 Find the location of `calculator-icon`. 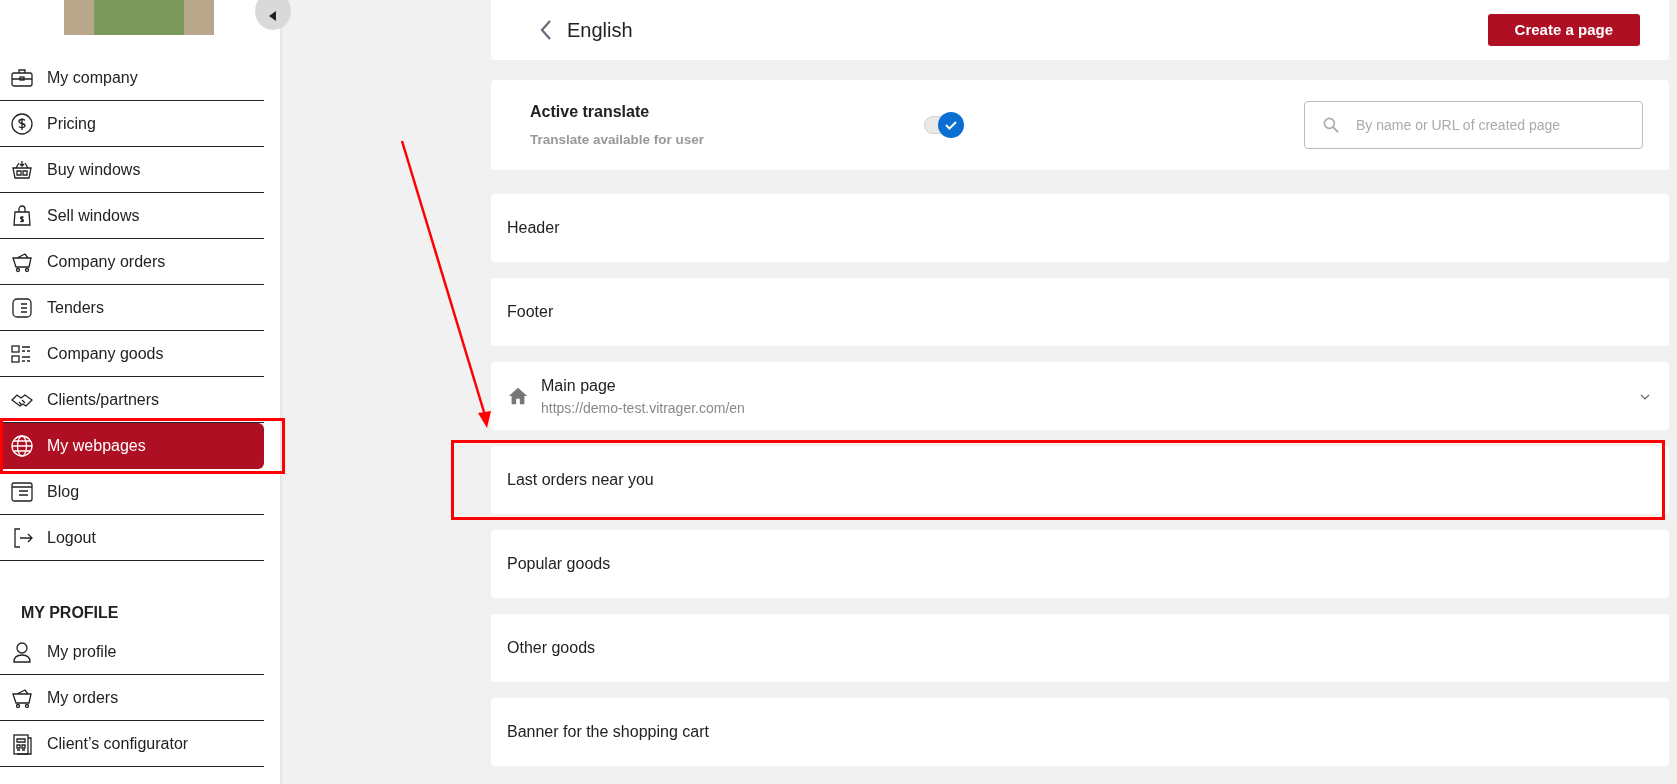

calculator-icon is located at coordinates (22, 743).